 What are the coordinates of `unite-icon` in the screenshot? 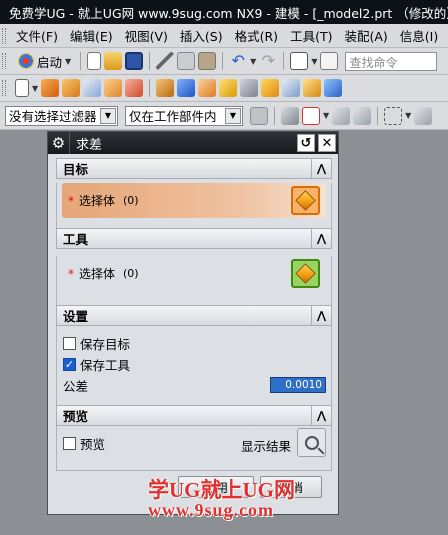 It's located at (186, 88).